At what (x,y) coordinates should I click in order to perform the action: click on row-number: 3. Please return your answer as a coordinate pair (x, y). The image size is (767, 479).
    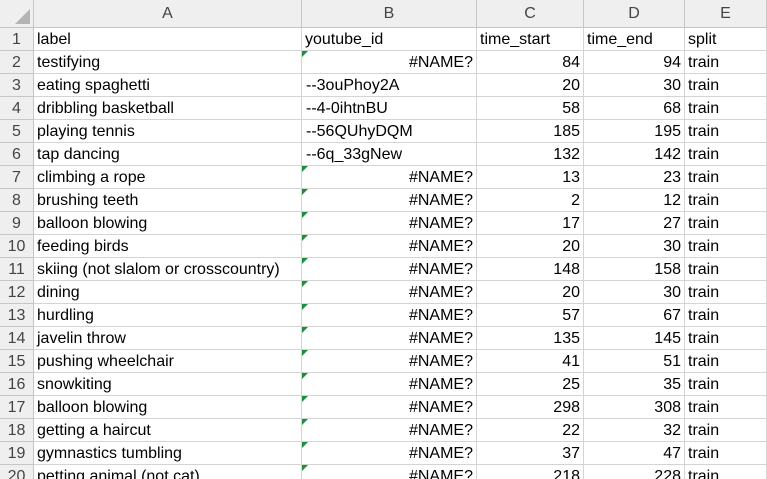
    Looking at the image, I should click on (17, 85).